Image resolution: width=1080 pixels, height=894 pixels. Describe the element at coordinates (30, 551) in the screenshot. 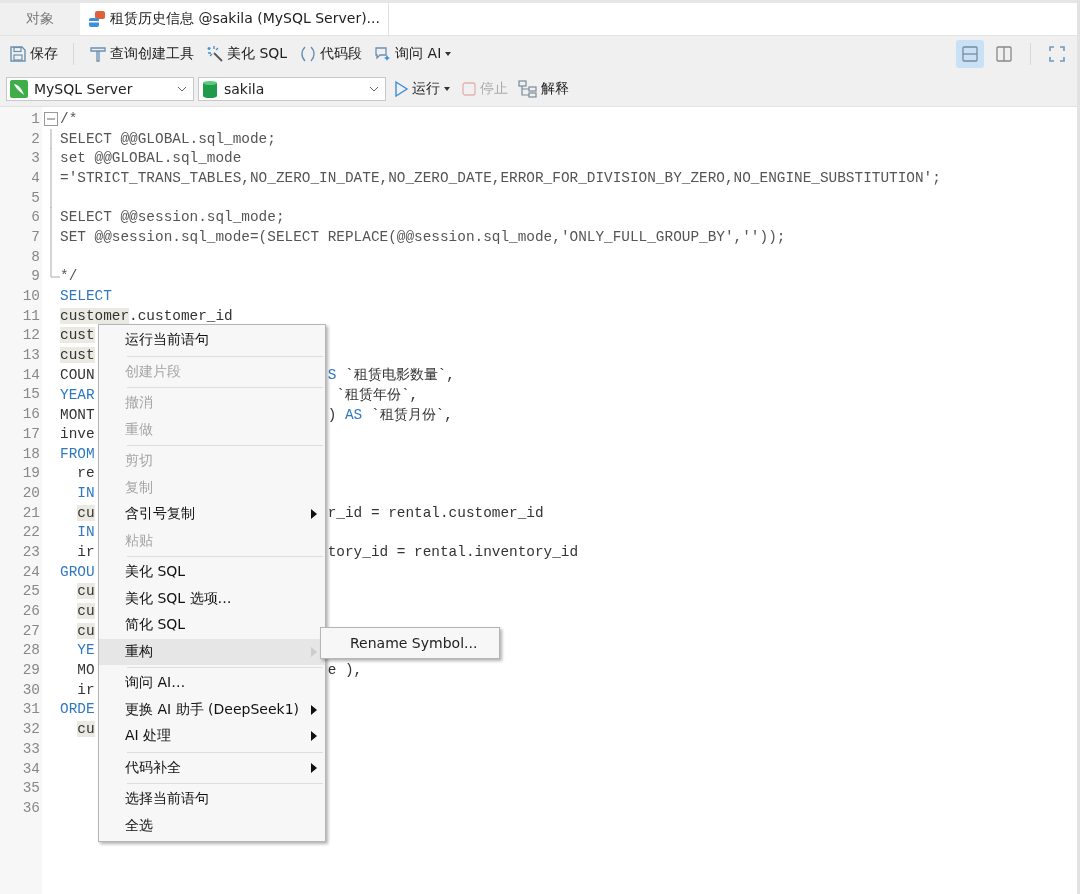

I see `line-number: 23` at that location.